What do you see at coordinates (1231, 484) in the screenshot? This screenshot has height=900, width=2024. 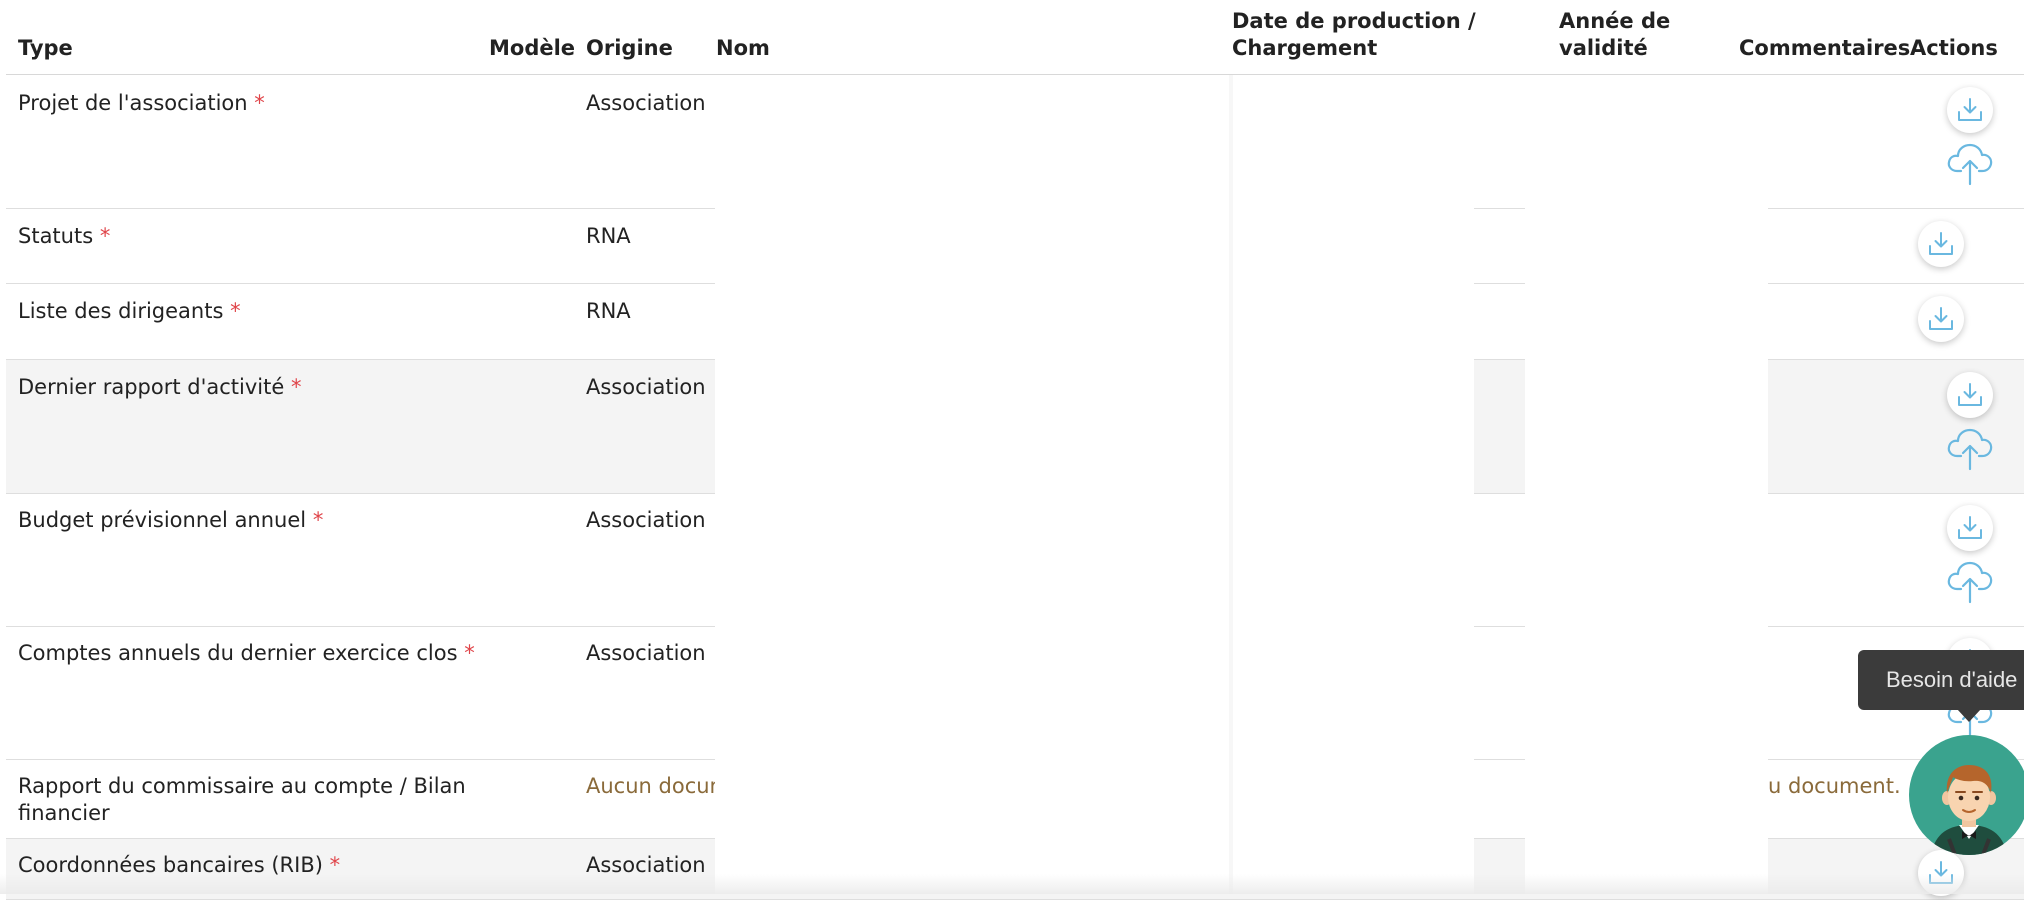 I see `column-separator` at bounding box center [1231, 484].